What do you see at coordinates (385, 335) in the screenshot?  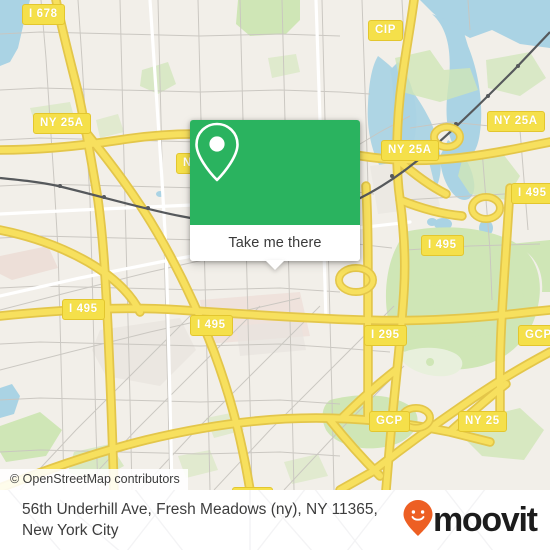 I see `map-shield-label: I 295` at bounding box center [385, 335].